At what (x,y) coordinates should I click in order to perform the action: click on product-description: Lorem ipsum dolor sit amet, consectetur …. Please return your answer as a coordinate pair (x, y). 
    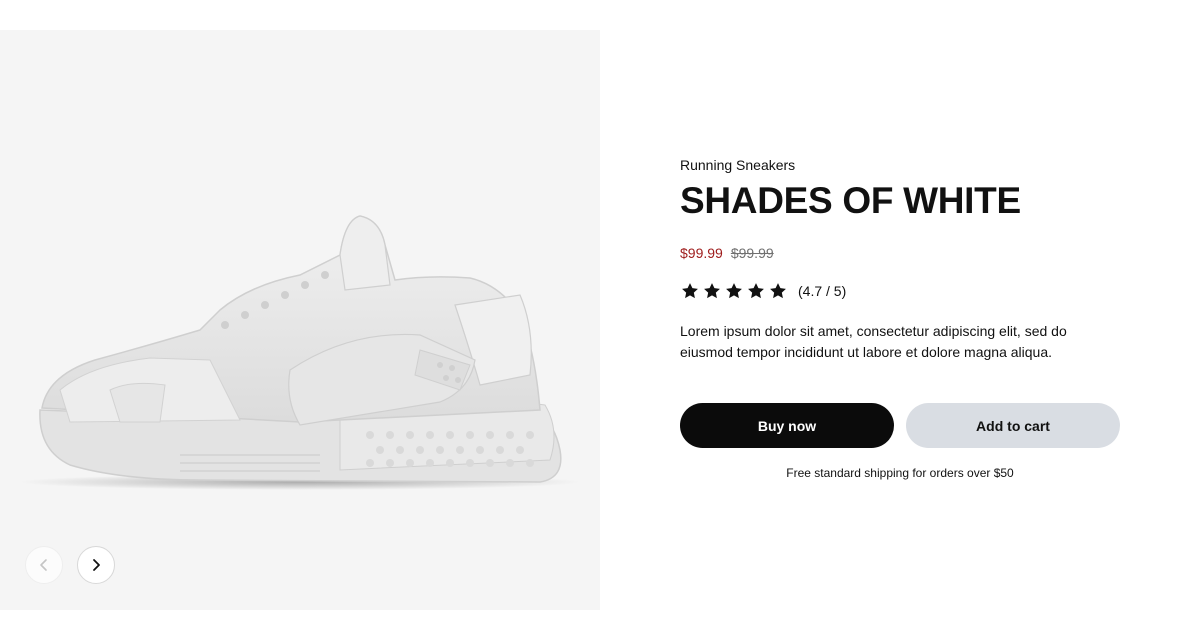
    Looking at the image, I should click on (873, 341).